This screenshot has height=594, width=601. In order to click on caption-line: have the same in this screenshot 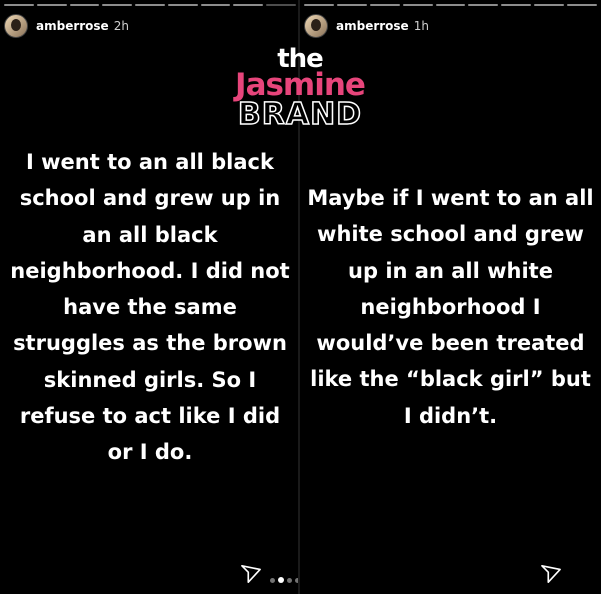, I will do `click(150, 307)`.